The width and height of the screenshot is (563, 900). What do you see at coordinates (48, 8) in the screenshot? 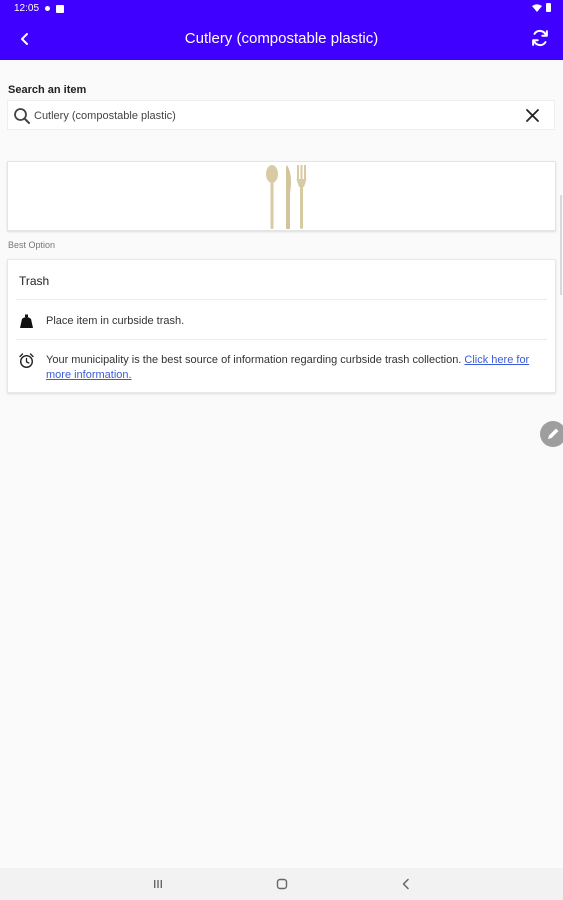
I see `notification-dot-icon` at bounding box center [48, 8].